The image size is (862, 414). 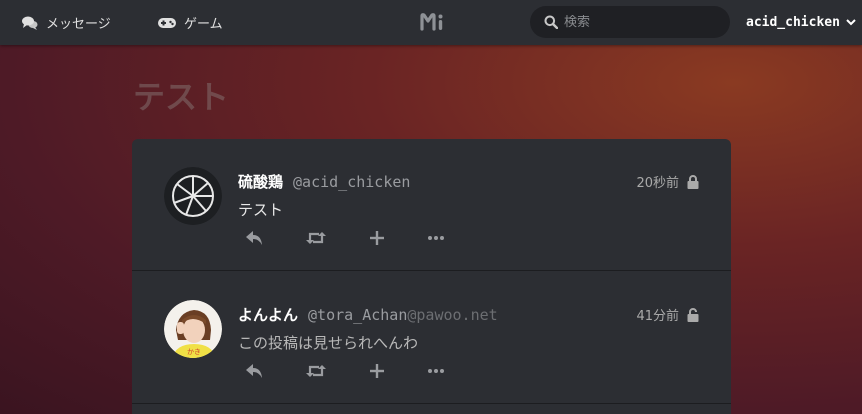 I want to click on chevron-down-icon, so click(x=851, y=22).